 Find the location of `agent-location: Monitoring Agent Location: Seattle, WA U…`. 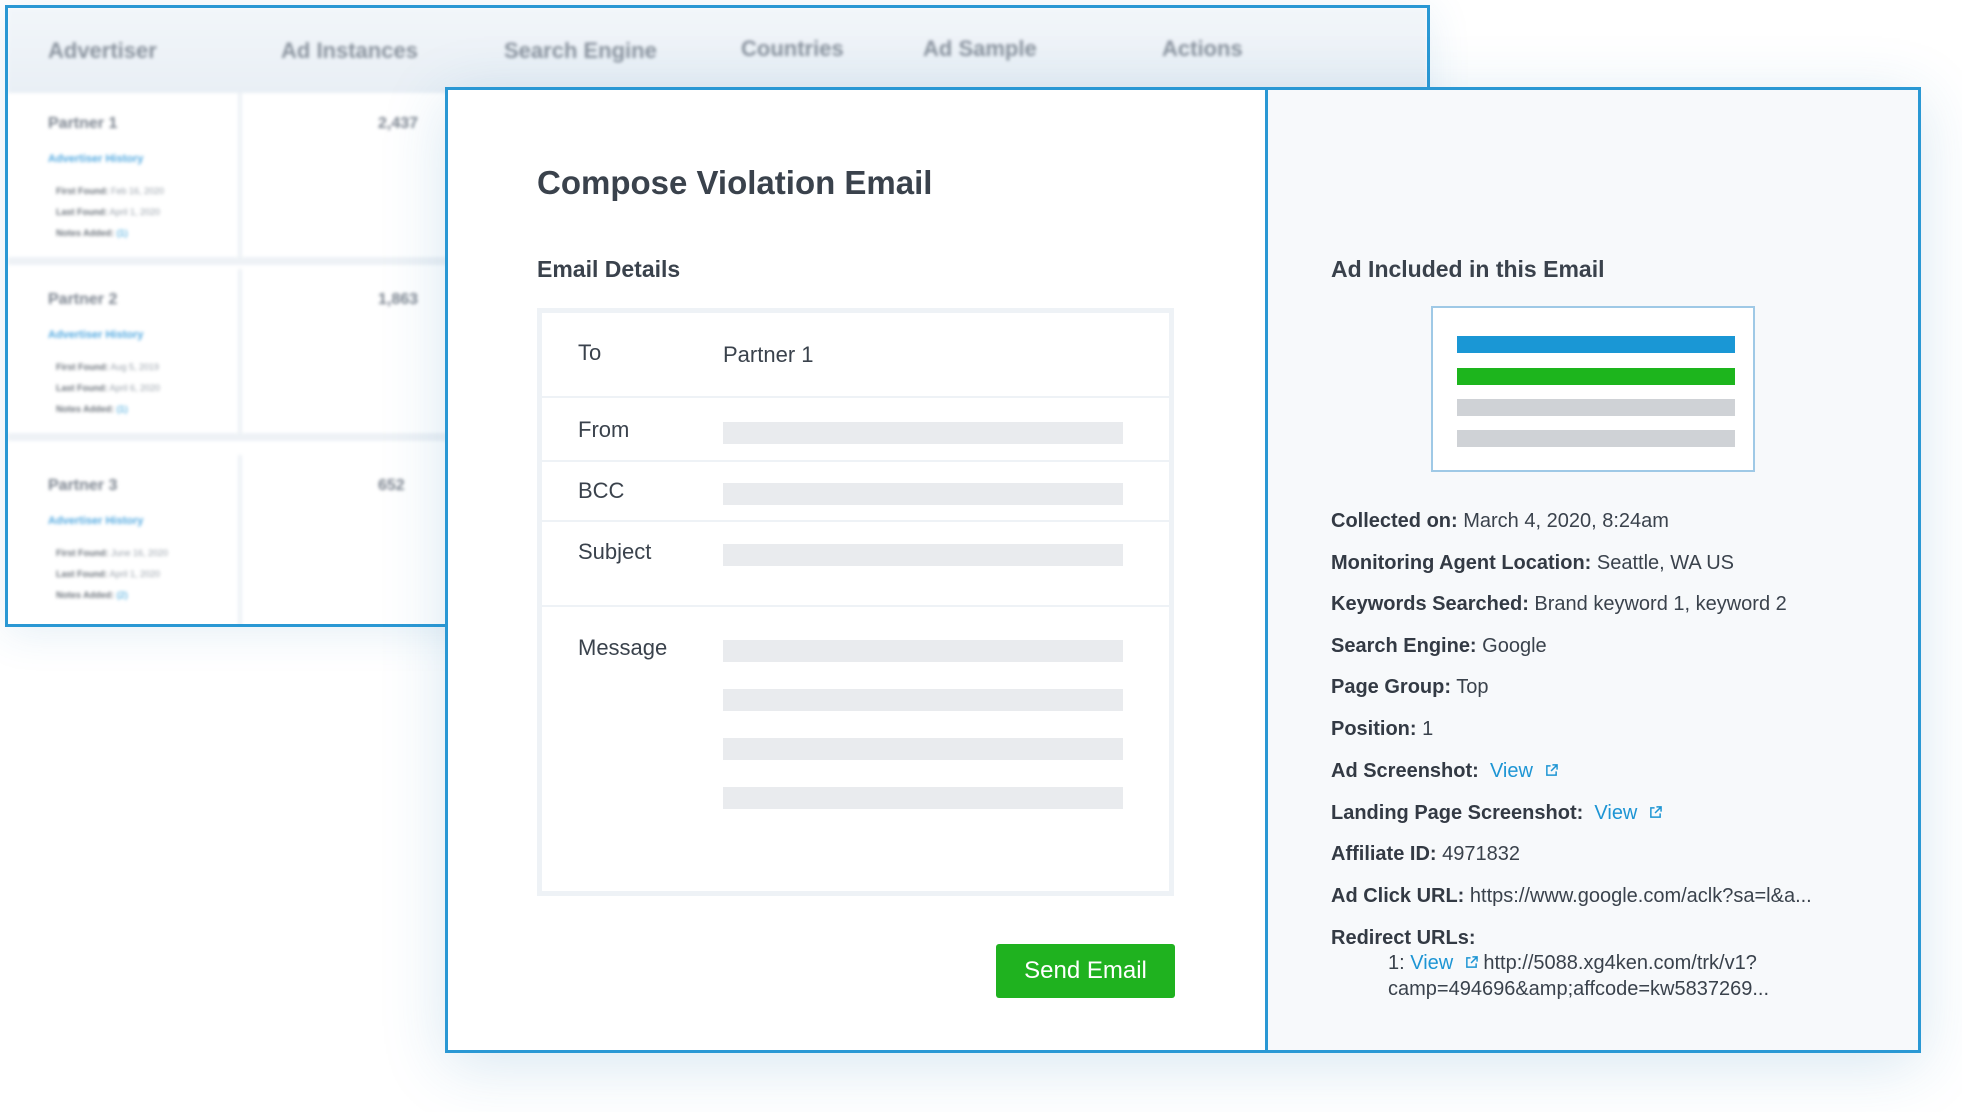

agent-location: Monitoring Agent Location: Seattle, WA U… is located at coordinates (1532, 563).